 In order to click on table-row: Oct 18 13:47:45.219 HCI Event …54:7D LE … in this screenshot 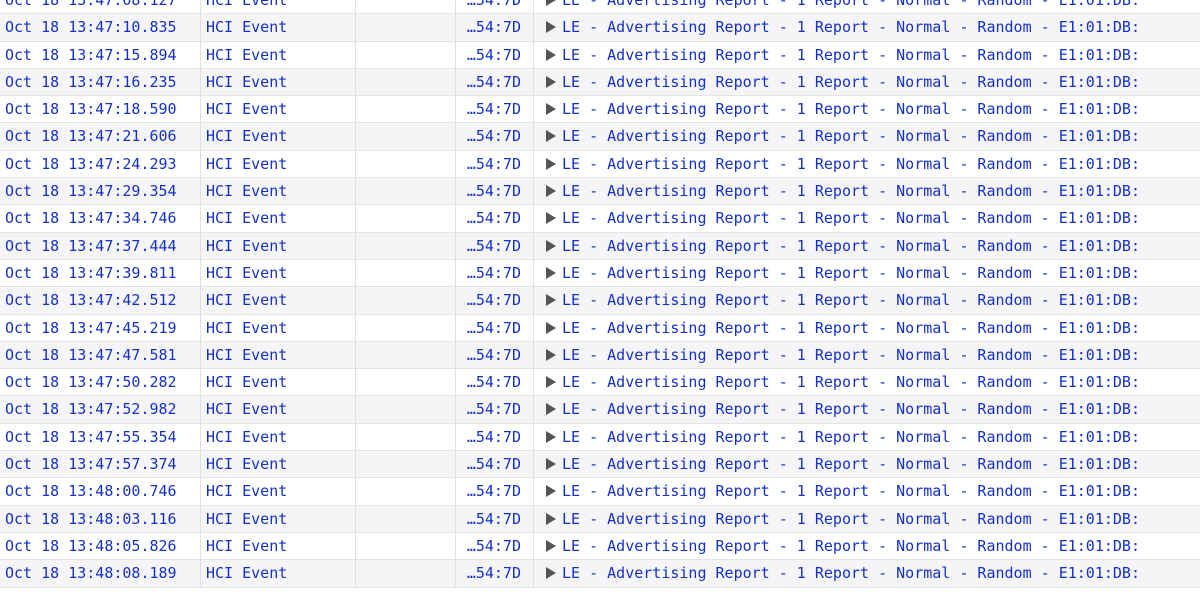, I will do `click(600, 328)`.